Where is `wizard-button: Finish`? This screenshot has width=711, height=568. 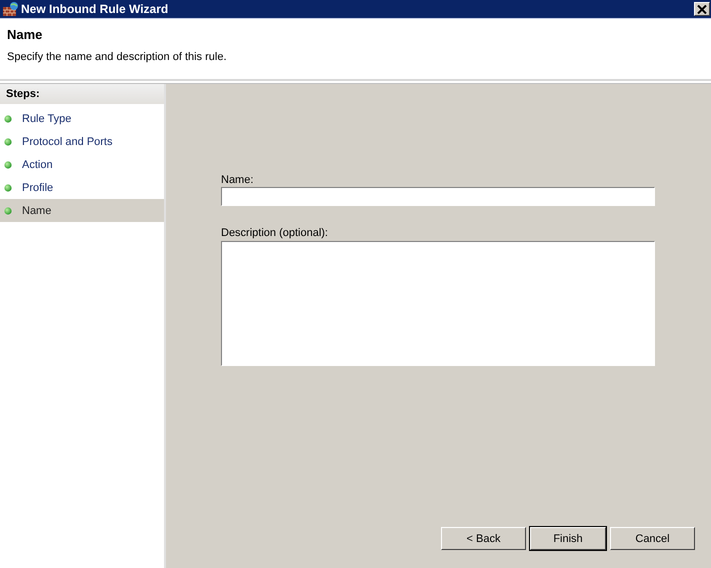
wizard-button: Finish is located at coordinates (568, 538).